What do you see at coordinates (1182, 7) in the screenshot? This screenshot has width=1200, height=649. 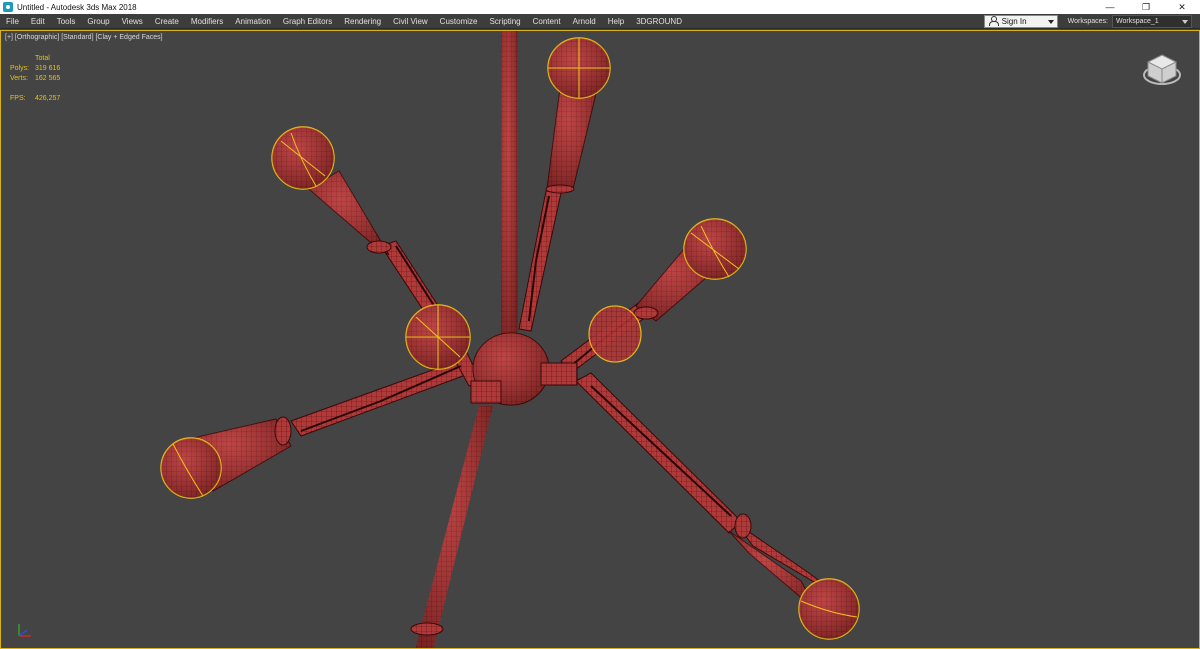 I see `close-button: ✕` at bounding box center [1182, 7].